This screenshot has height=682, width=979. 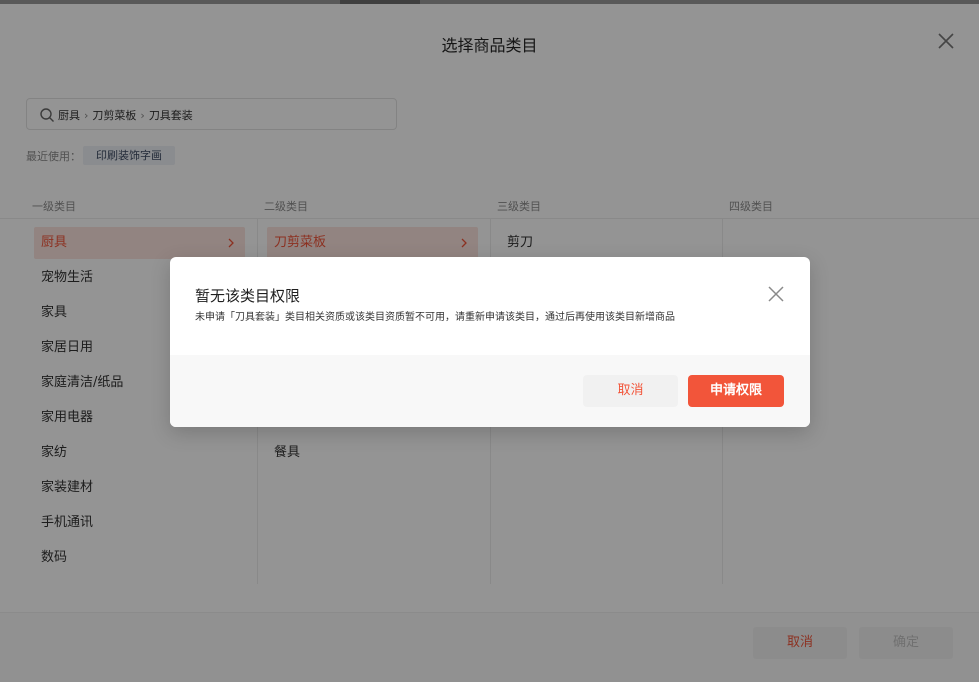 What do you see at coordinates (736, 391) in the screenshot?
I see `apply-permission-button: 申请权限` at bounding box center [736, 391].